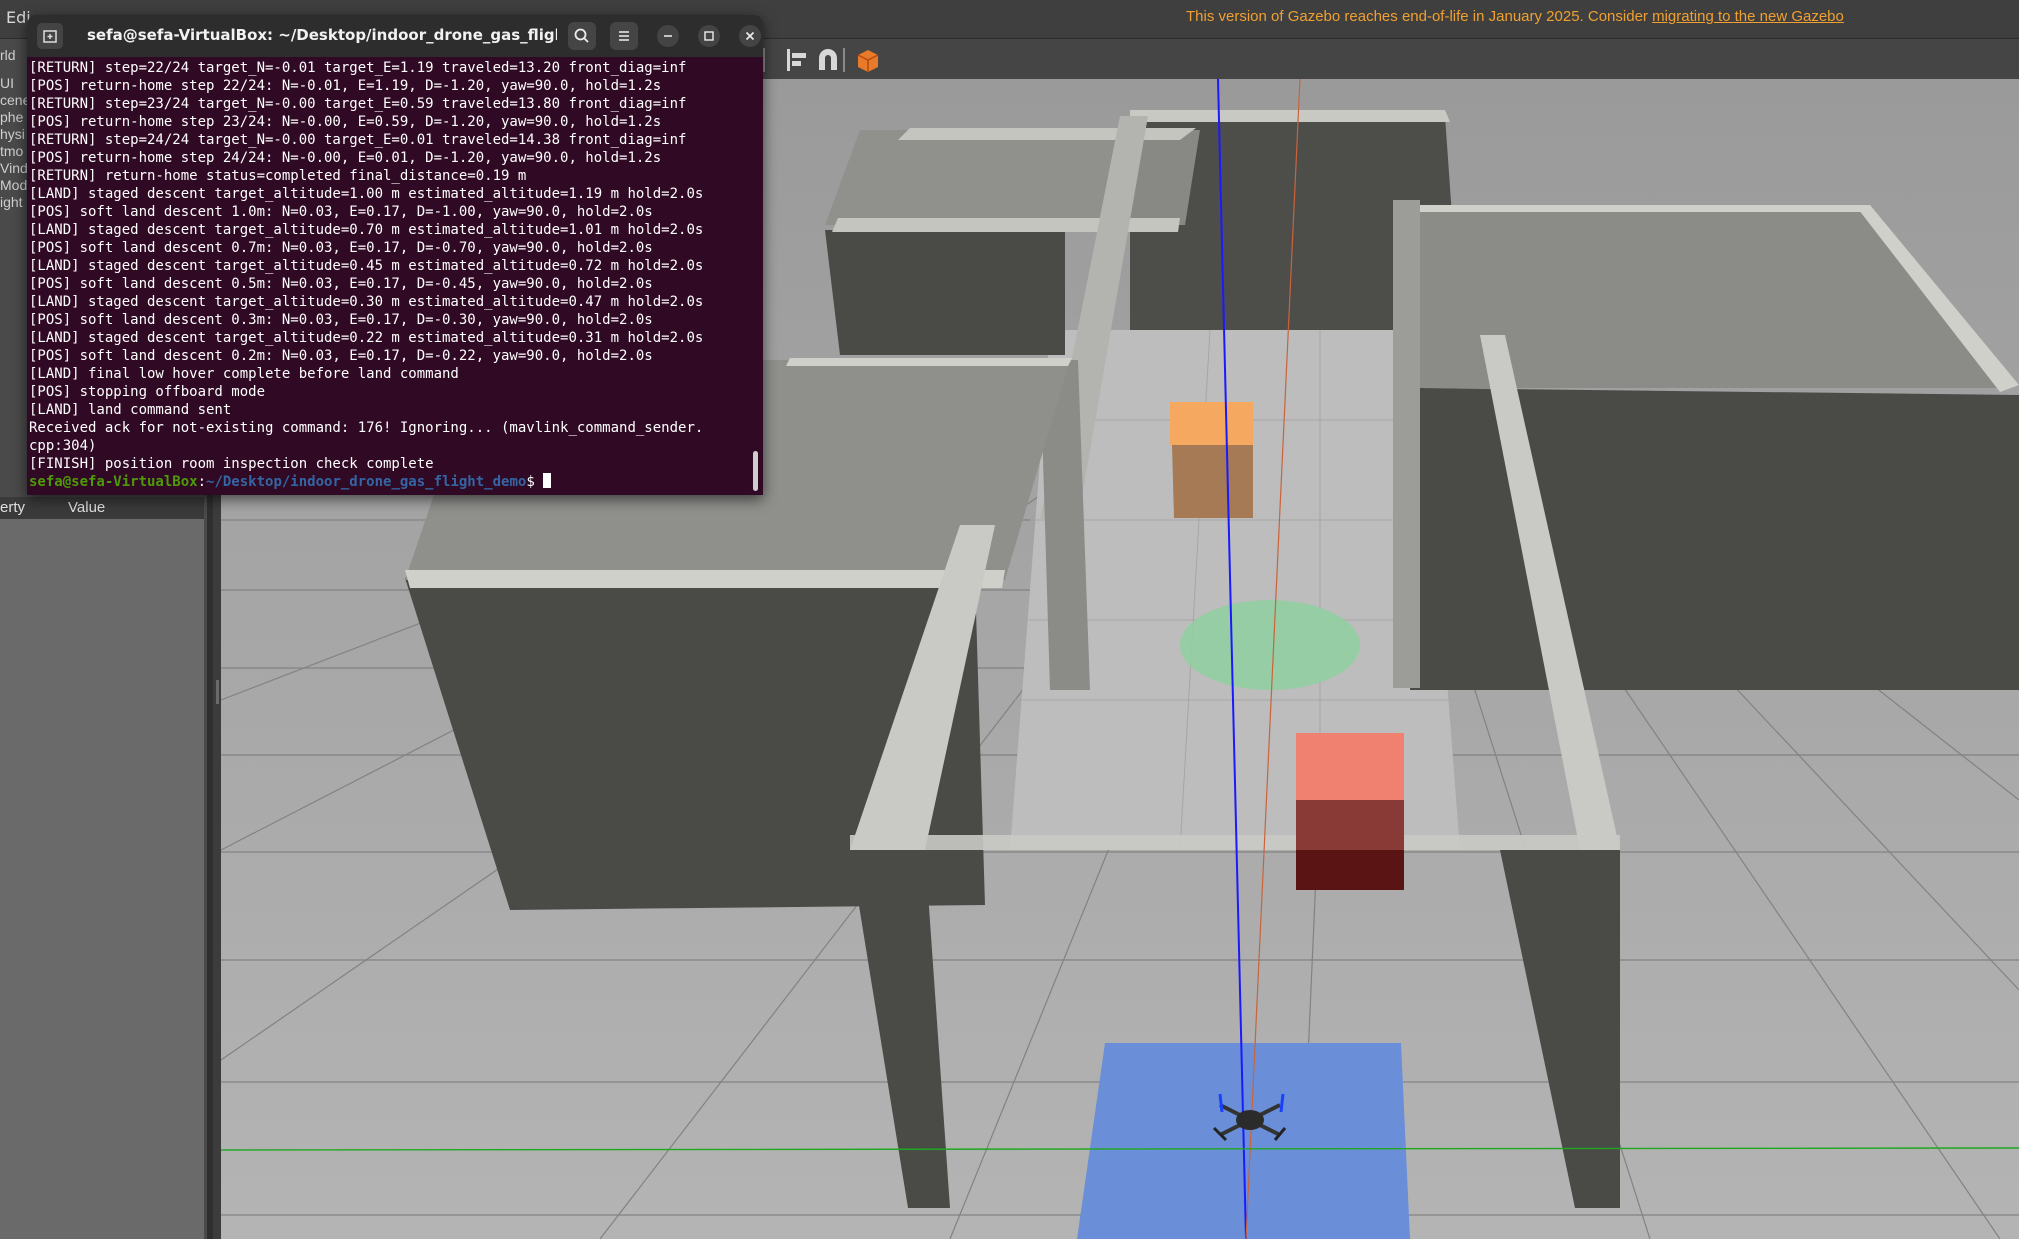  What do you see at coordinates (15, 117) in the screenshot?
I see `tree-item-spherical: phe` at bounding box center [15, 117].